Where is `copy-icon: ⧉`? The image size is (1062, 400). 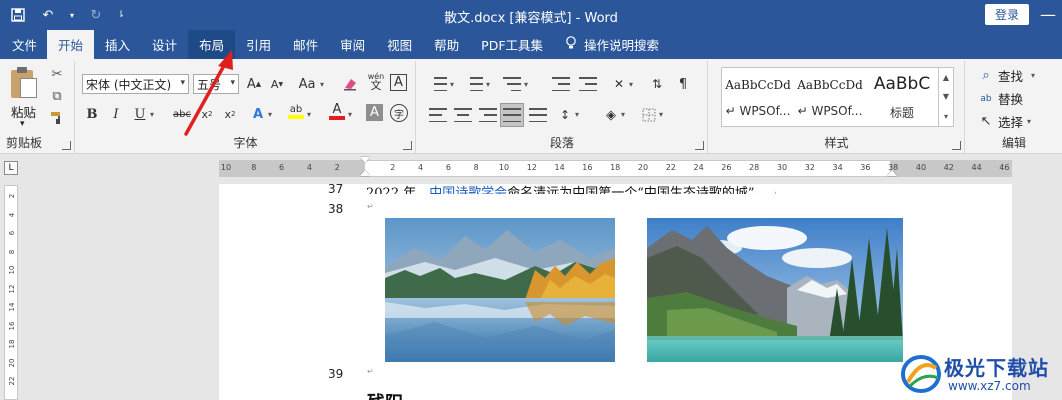
copy-icon: ⧉ is located at coordinates (57, 97).